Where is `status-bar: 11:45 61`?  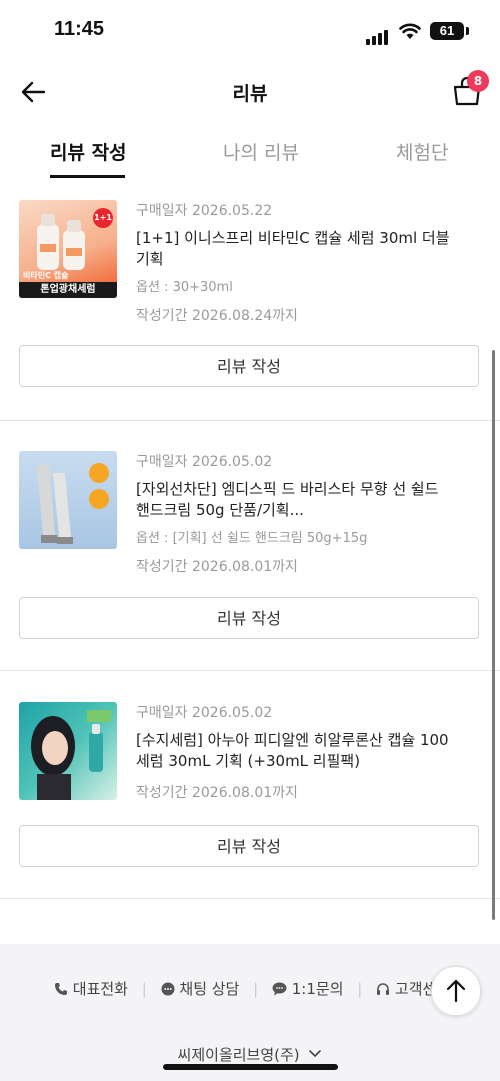
status-bar: 11:45 61 is located at coordinates (250, 31).